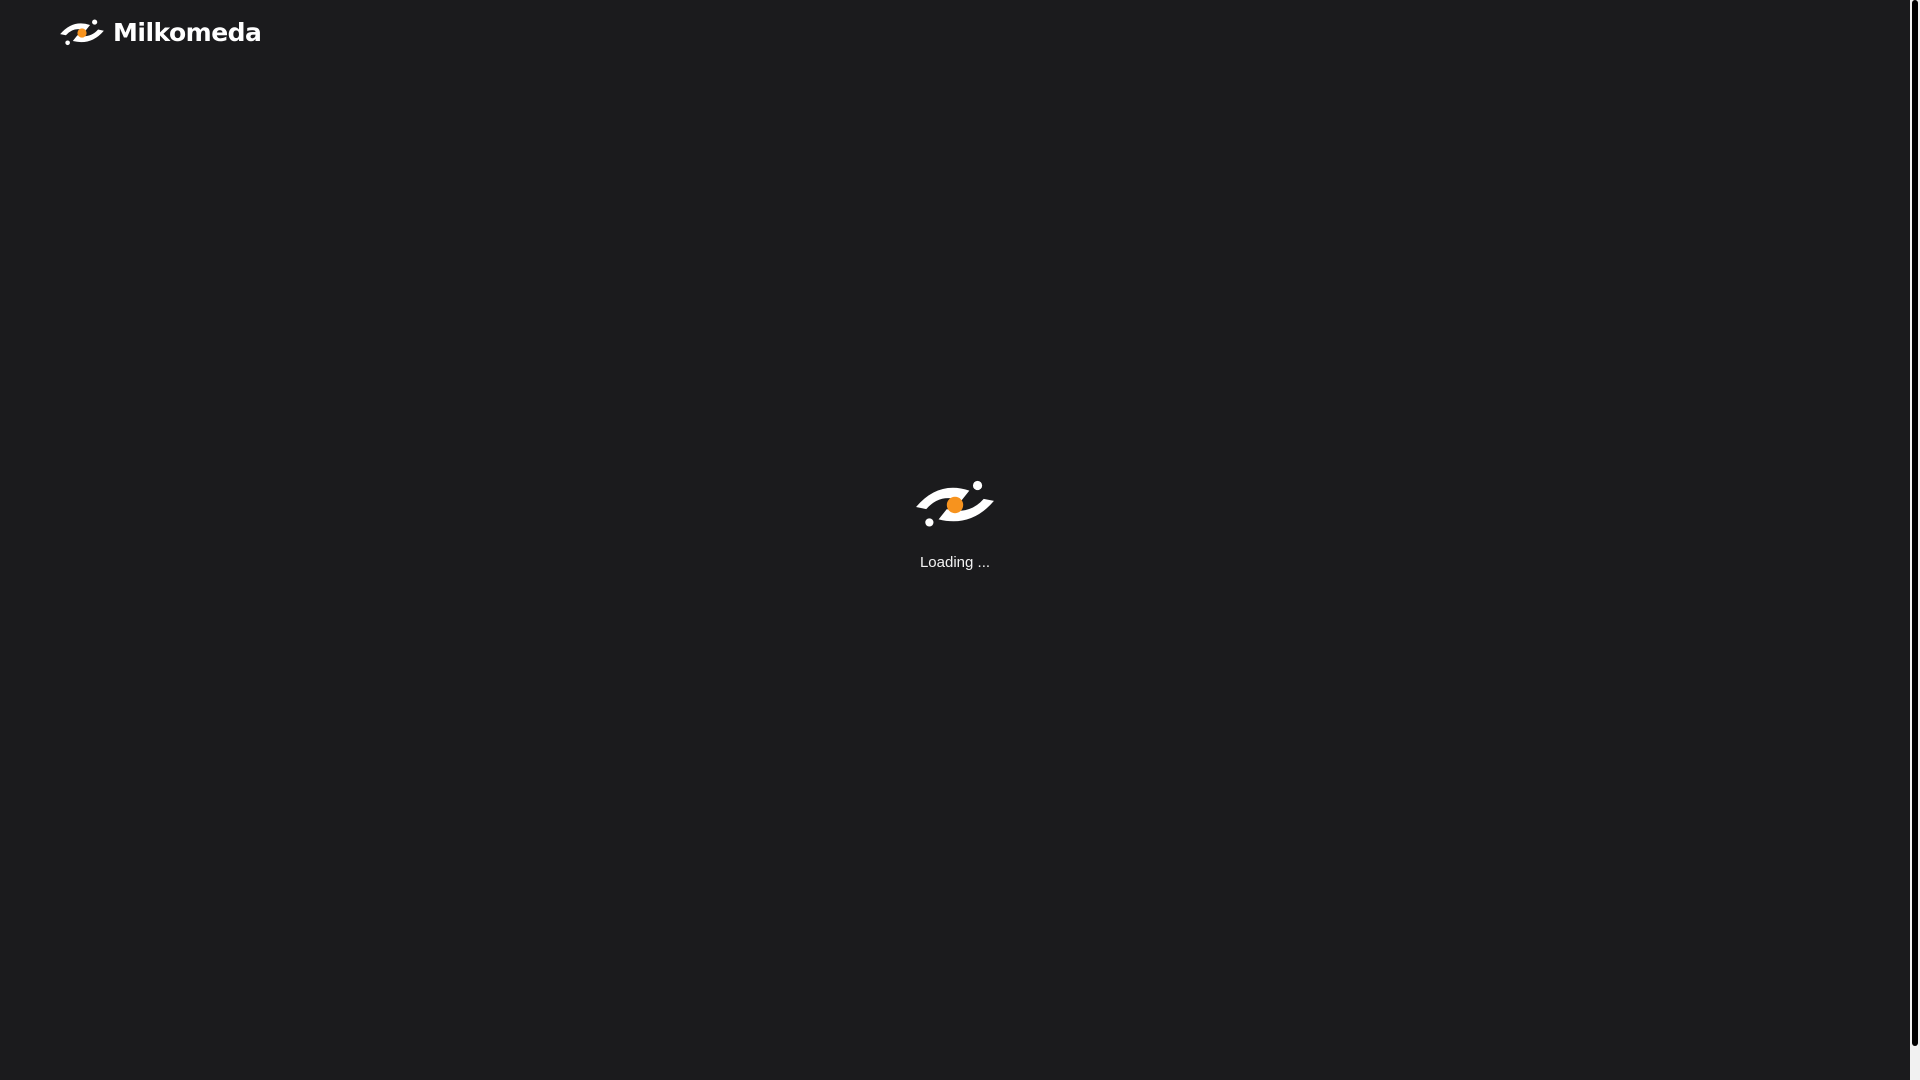  I want to click on scrollbar-thumb, so click(1915, 523).